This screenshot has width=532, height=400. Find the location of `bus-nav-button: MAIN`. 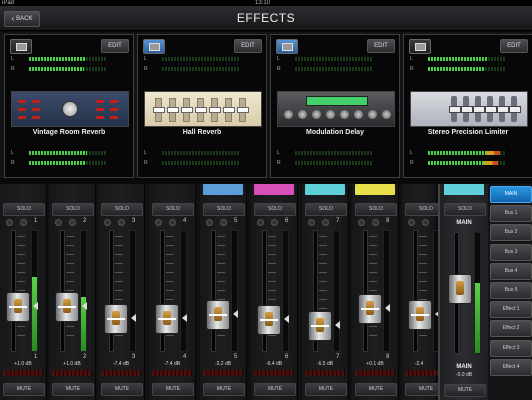

bus-nav-button: MAIN is located at coordinates (511, 194).